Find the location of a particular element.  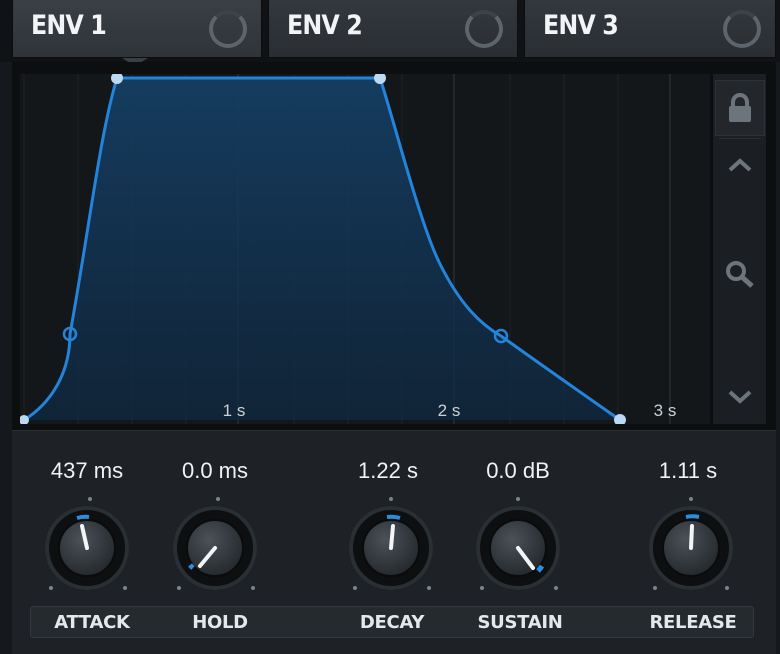

chevron-down-icon is located at coordinates (740, 397).